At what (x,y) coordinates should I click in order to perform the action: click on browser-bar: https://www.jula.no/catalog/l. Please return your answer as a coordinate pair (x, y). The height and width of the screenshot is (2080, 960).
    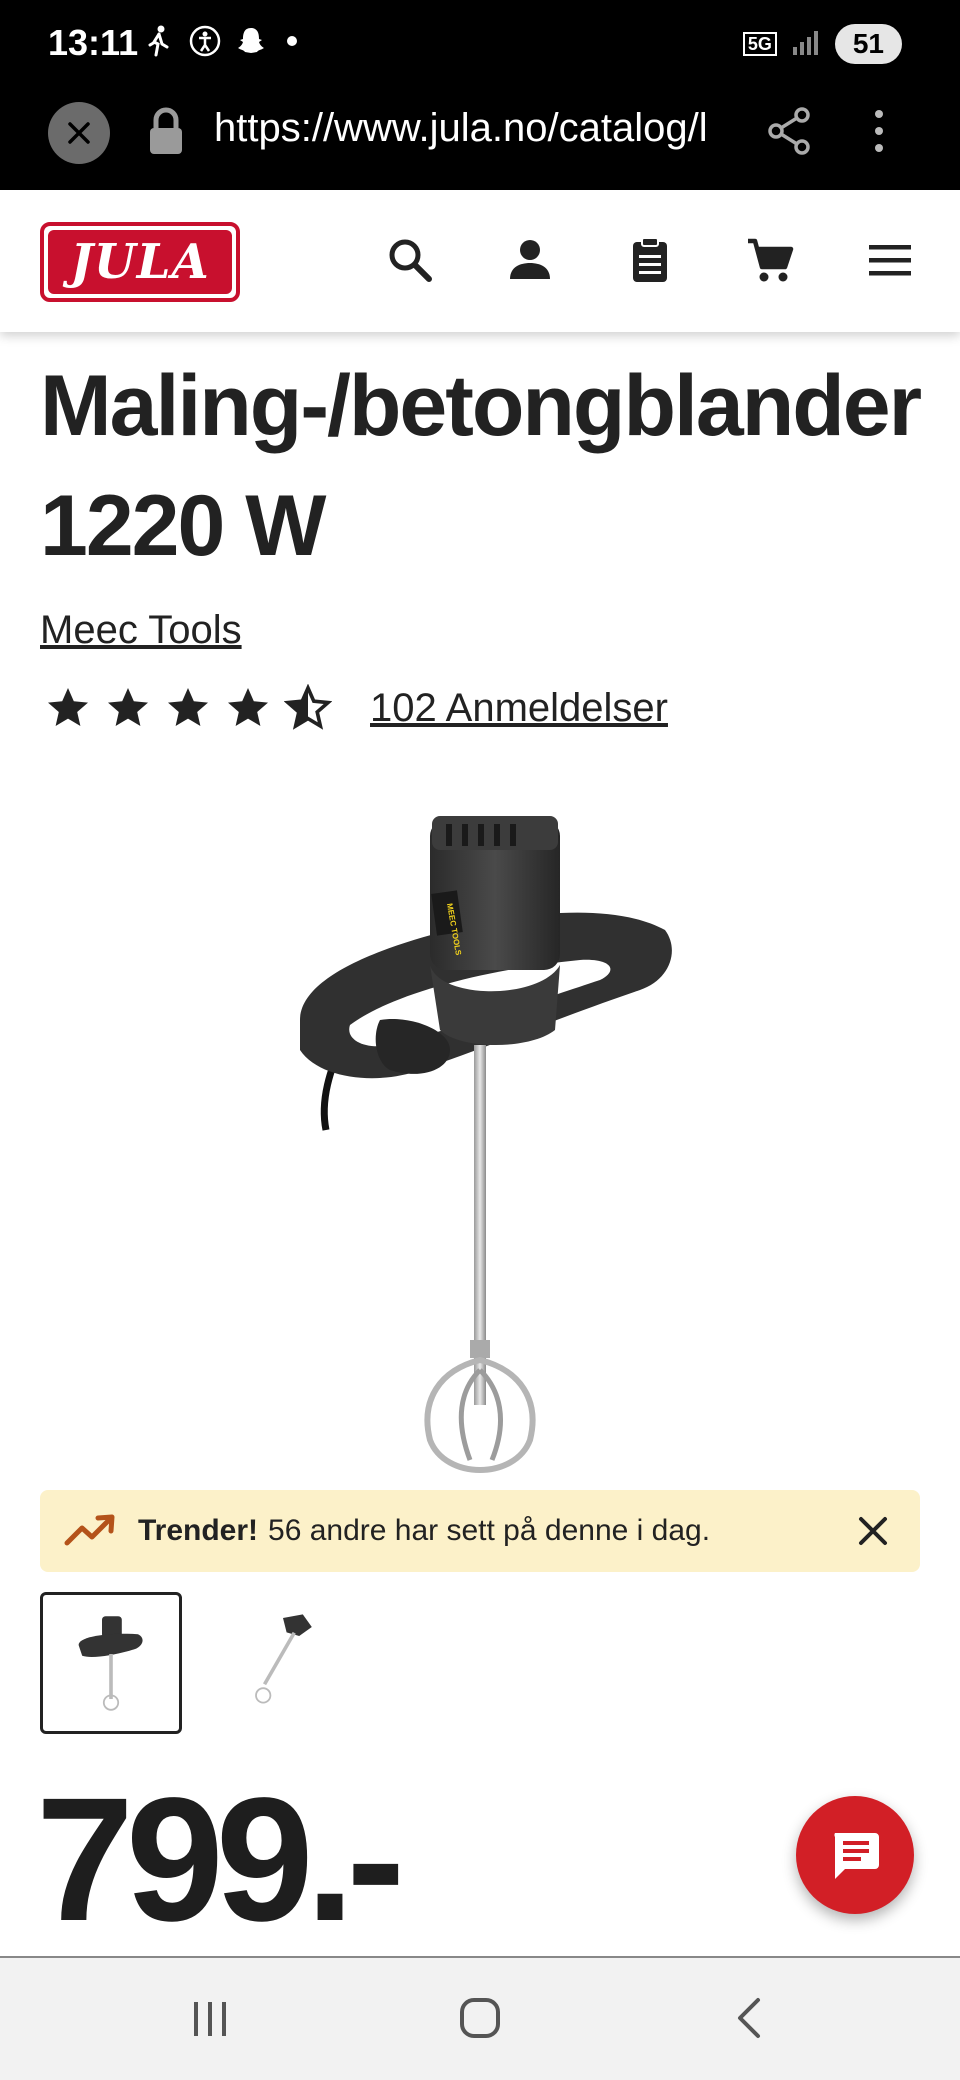
    Looking at the image, I should click on (480, 141).